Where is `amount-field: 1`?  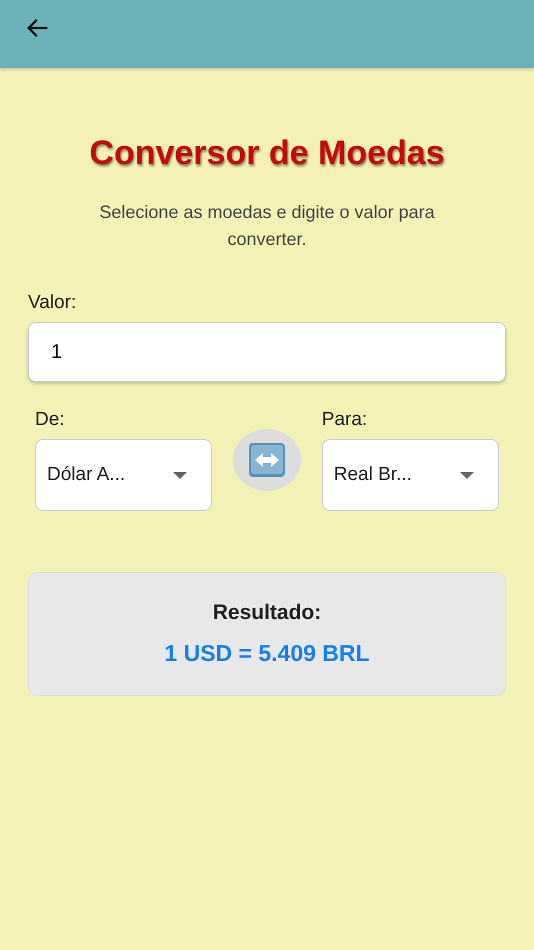 amount-field: 1 is located at coordinates (267, 352).